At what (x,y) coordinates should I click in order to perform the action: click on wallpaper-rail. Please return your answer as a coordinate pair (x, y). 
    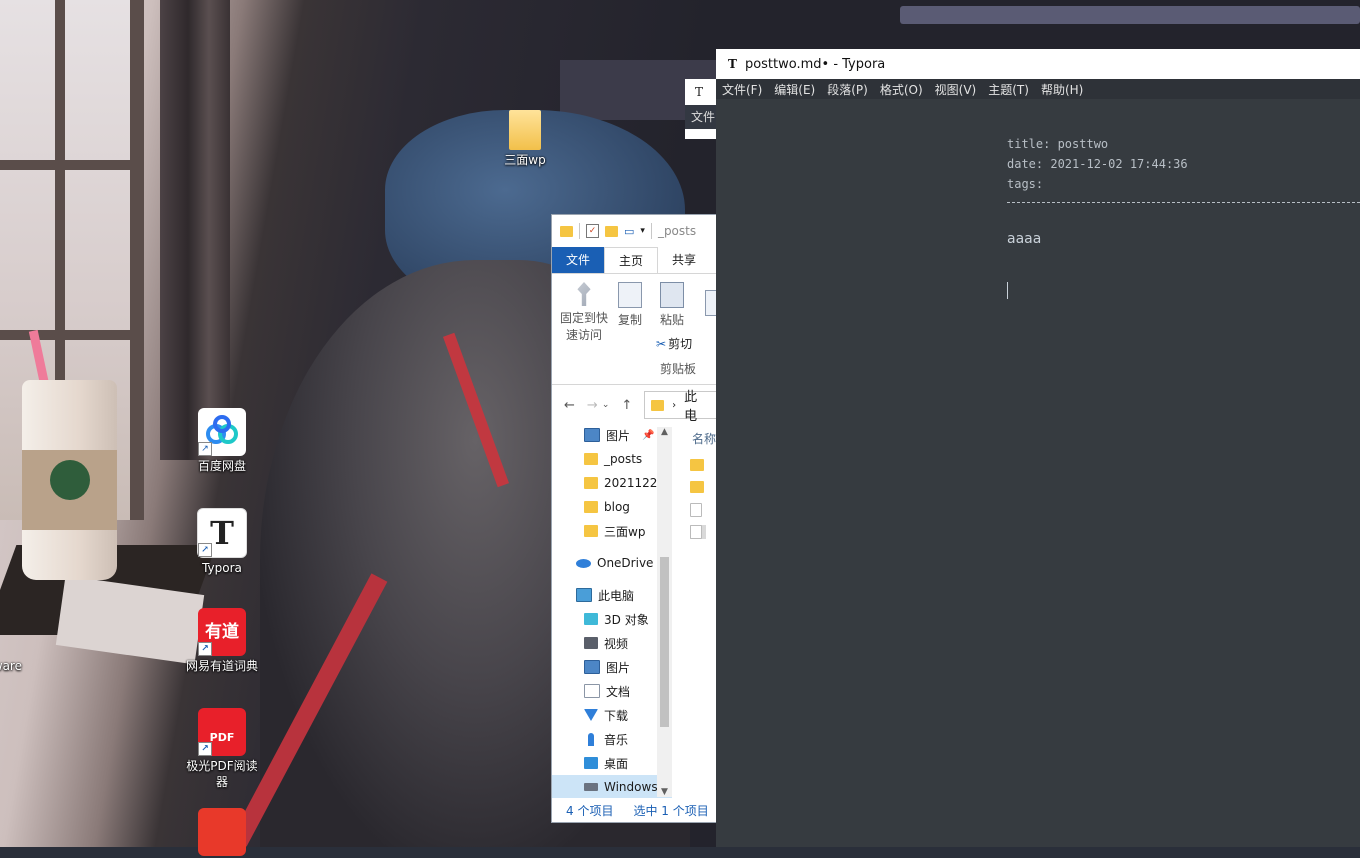
    Looking at the image, I should click on (1130, 15).